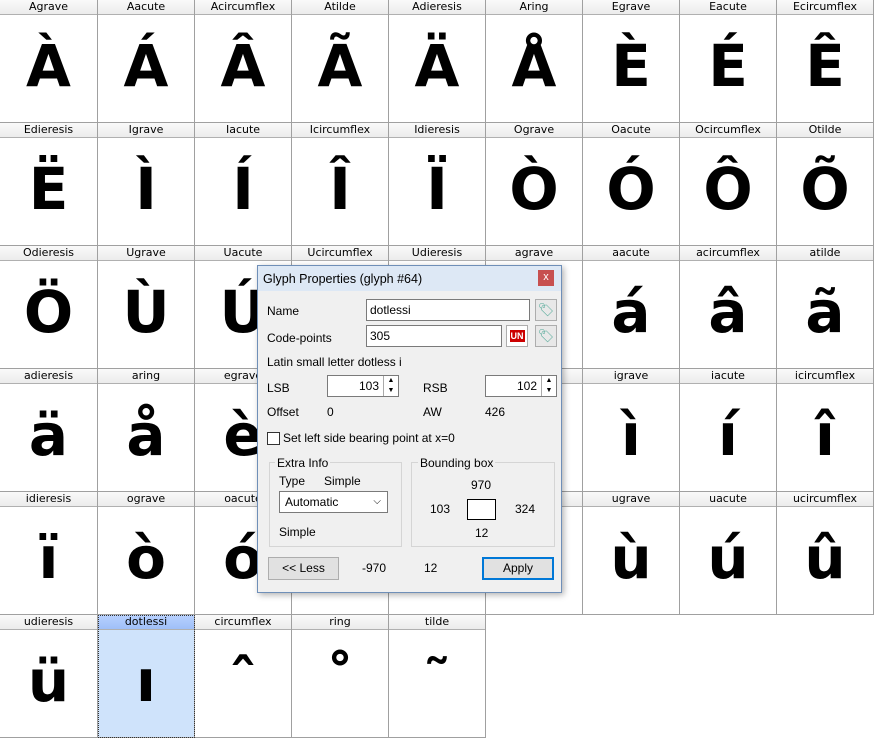 This screenshot has height=742, width=874. What do you see at coordinates (342, 481) in the screenshot?
I see `type-value: Simple` at bounding box center [342, 481].